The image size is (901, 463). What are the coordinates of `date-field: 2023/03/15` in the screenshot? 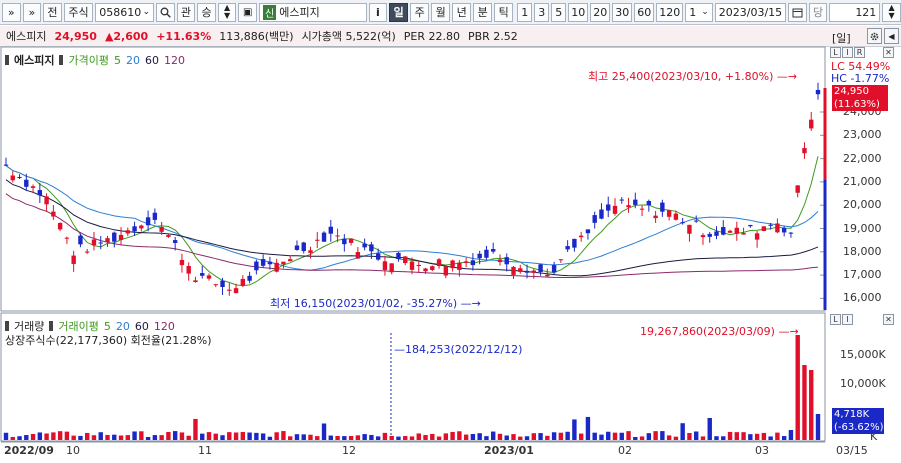 It's located at (750, 12).